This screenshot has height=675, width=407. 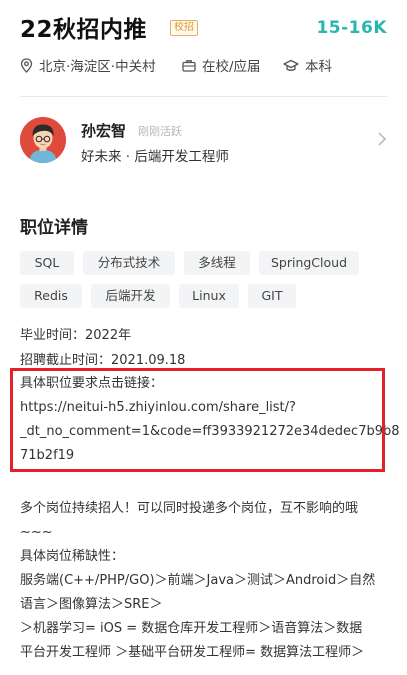 What do you see at coordinates (318, 67) in the screenshot?
I see `education-text: 本科` at bounding box center [318, 67].